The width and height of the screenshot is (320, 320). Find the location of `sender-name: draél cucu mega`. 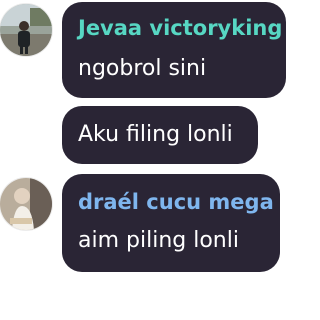

sender-name: draél cucu mega is located at coordinates (176, 202).